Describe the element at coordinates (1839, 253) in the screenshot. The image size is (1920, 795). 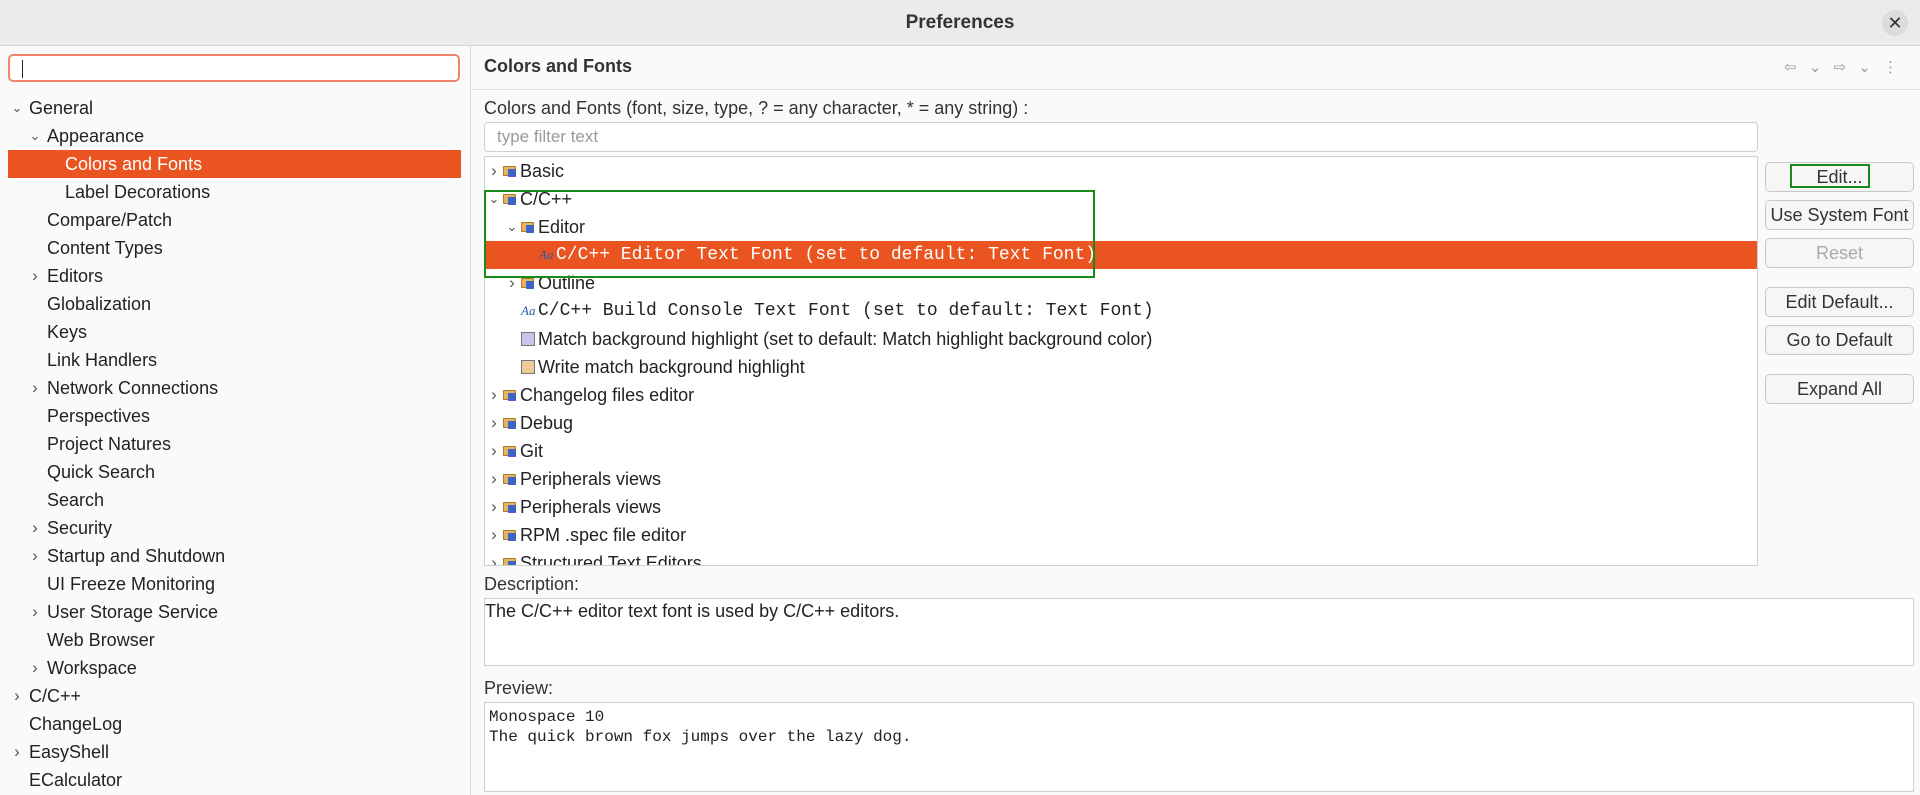
I see `reset-button: Reset` at that location.